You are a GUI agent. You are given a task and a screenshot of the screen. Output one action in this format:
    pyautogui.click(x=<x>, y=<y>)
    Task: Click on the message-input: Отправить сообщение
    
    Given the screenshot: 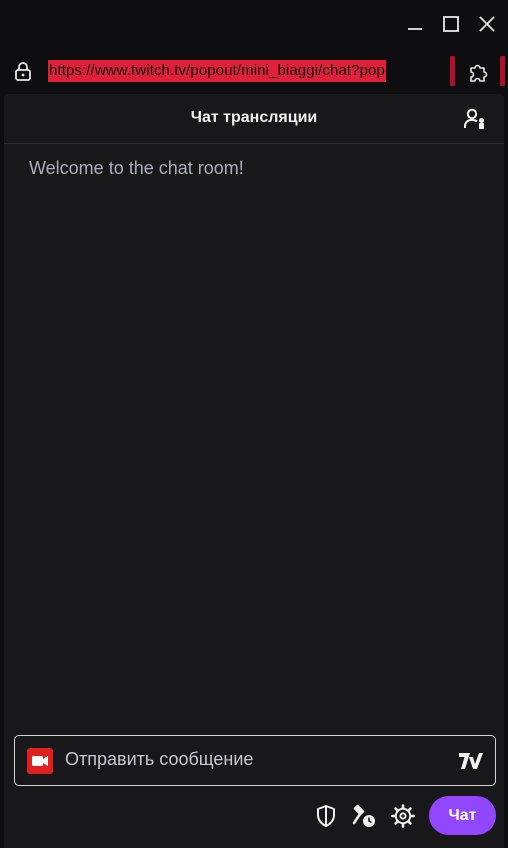 What is the action you would take?
    pyautogui.click(x=255, y=760)
    